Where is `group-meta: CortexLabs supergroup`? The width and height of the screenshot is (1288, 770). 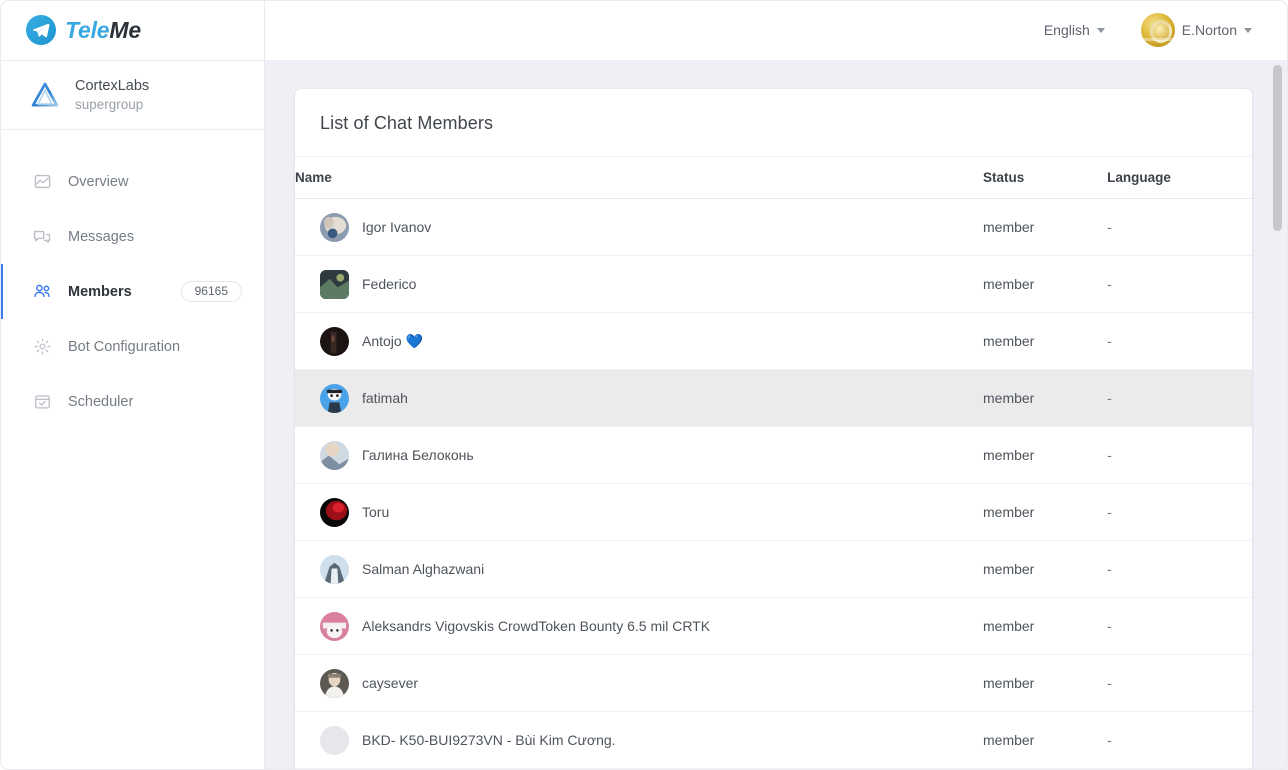 group-meta: CortexLabs supergroup is located at coordinates (112, 95).